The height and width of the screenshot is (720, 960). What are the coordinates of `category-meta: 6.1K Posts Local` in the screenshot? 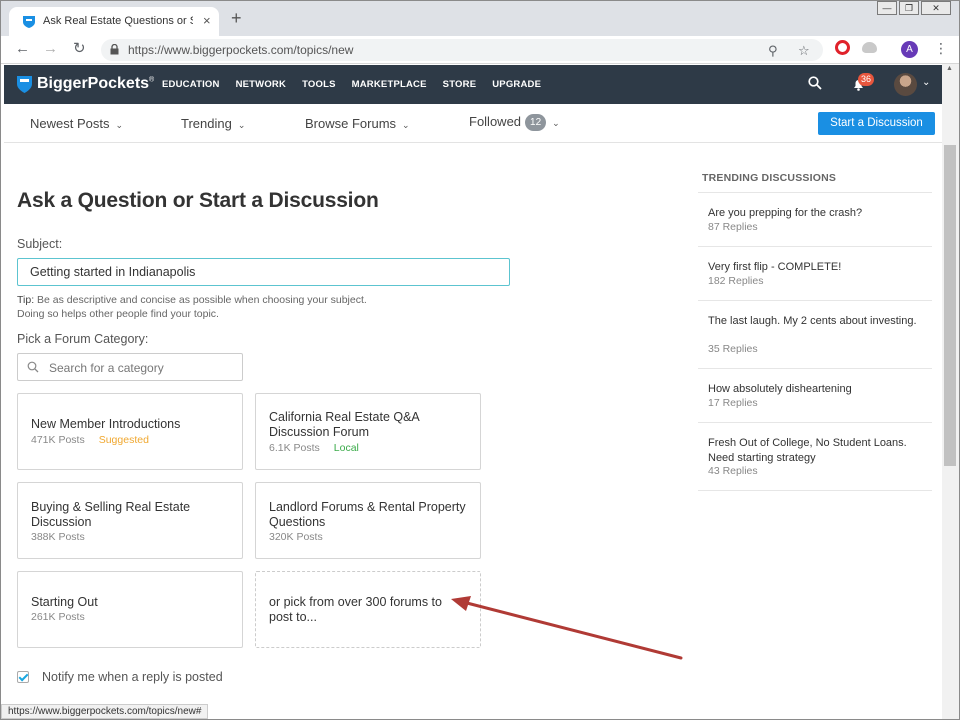 It's located at (314, 448).